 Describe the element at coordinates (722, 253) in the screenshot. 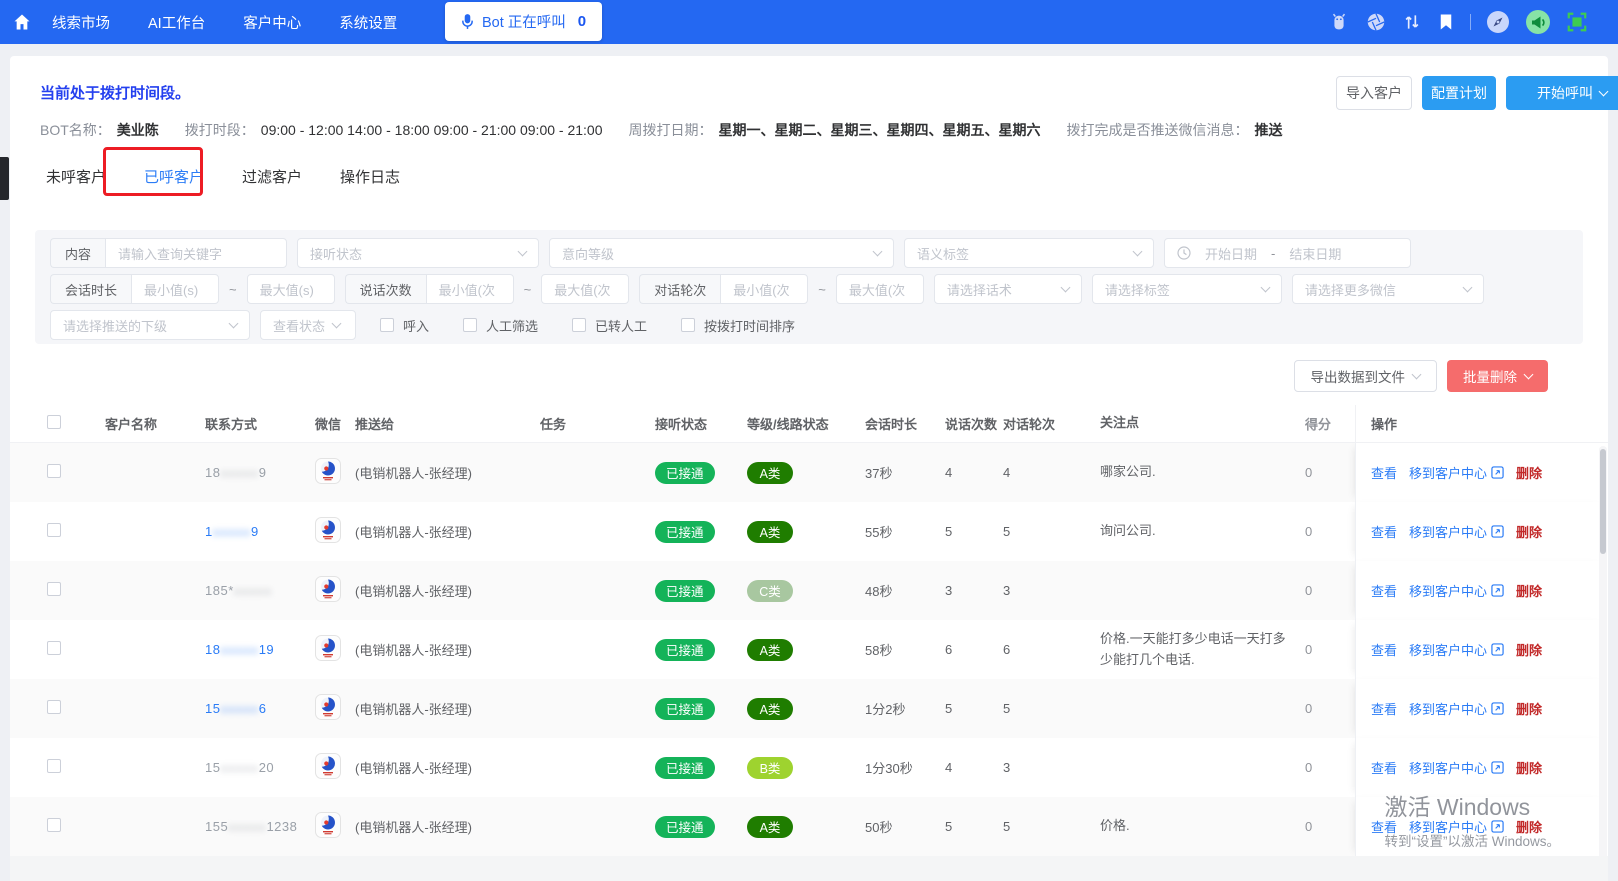

I see `intent-level-select: 意向等级` at that location.